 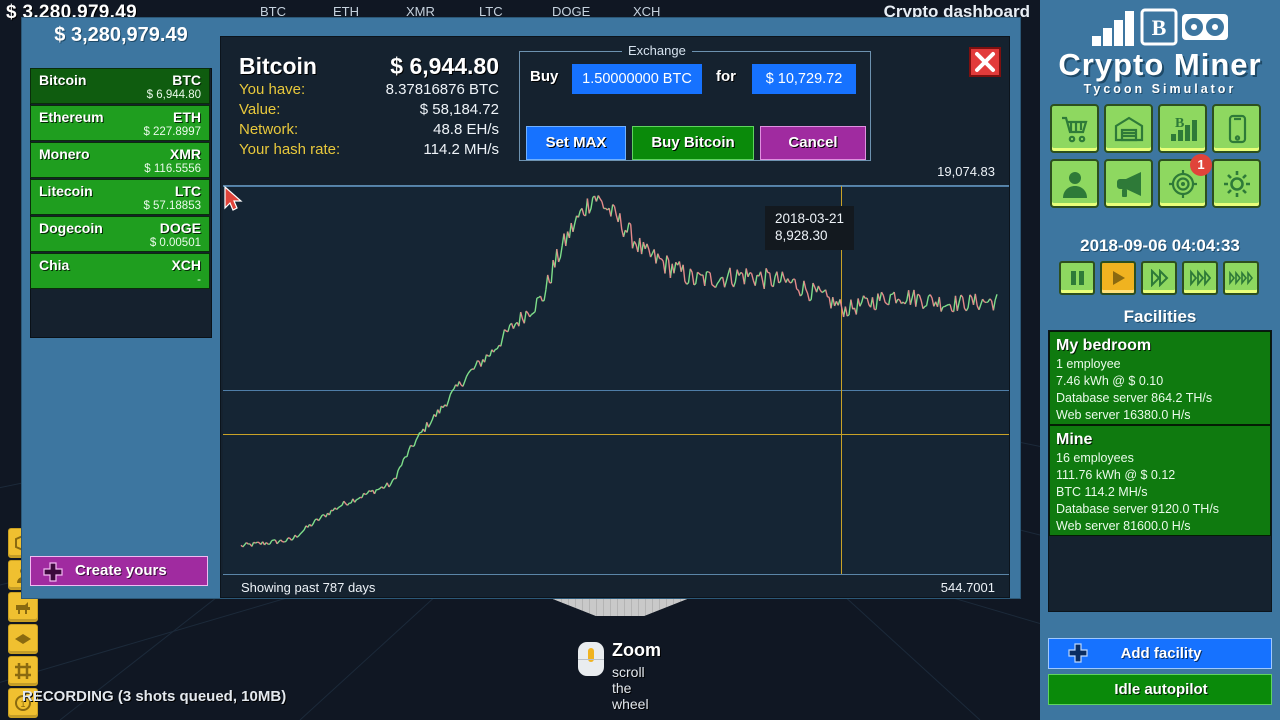 I want to click on facility-line: 1 employee, so click(x=1088, y=364).